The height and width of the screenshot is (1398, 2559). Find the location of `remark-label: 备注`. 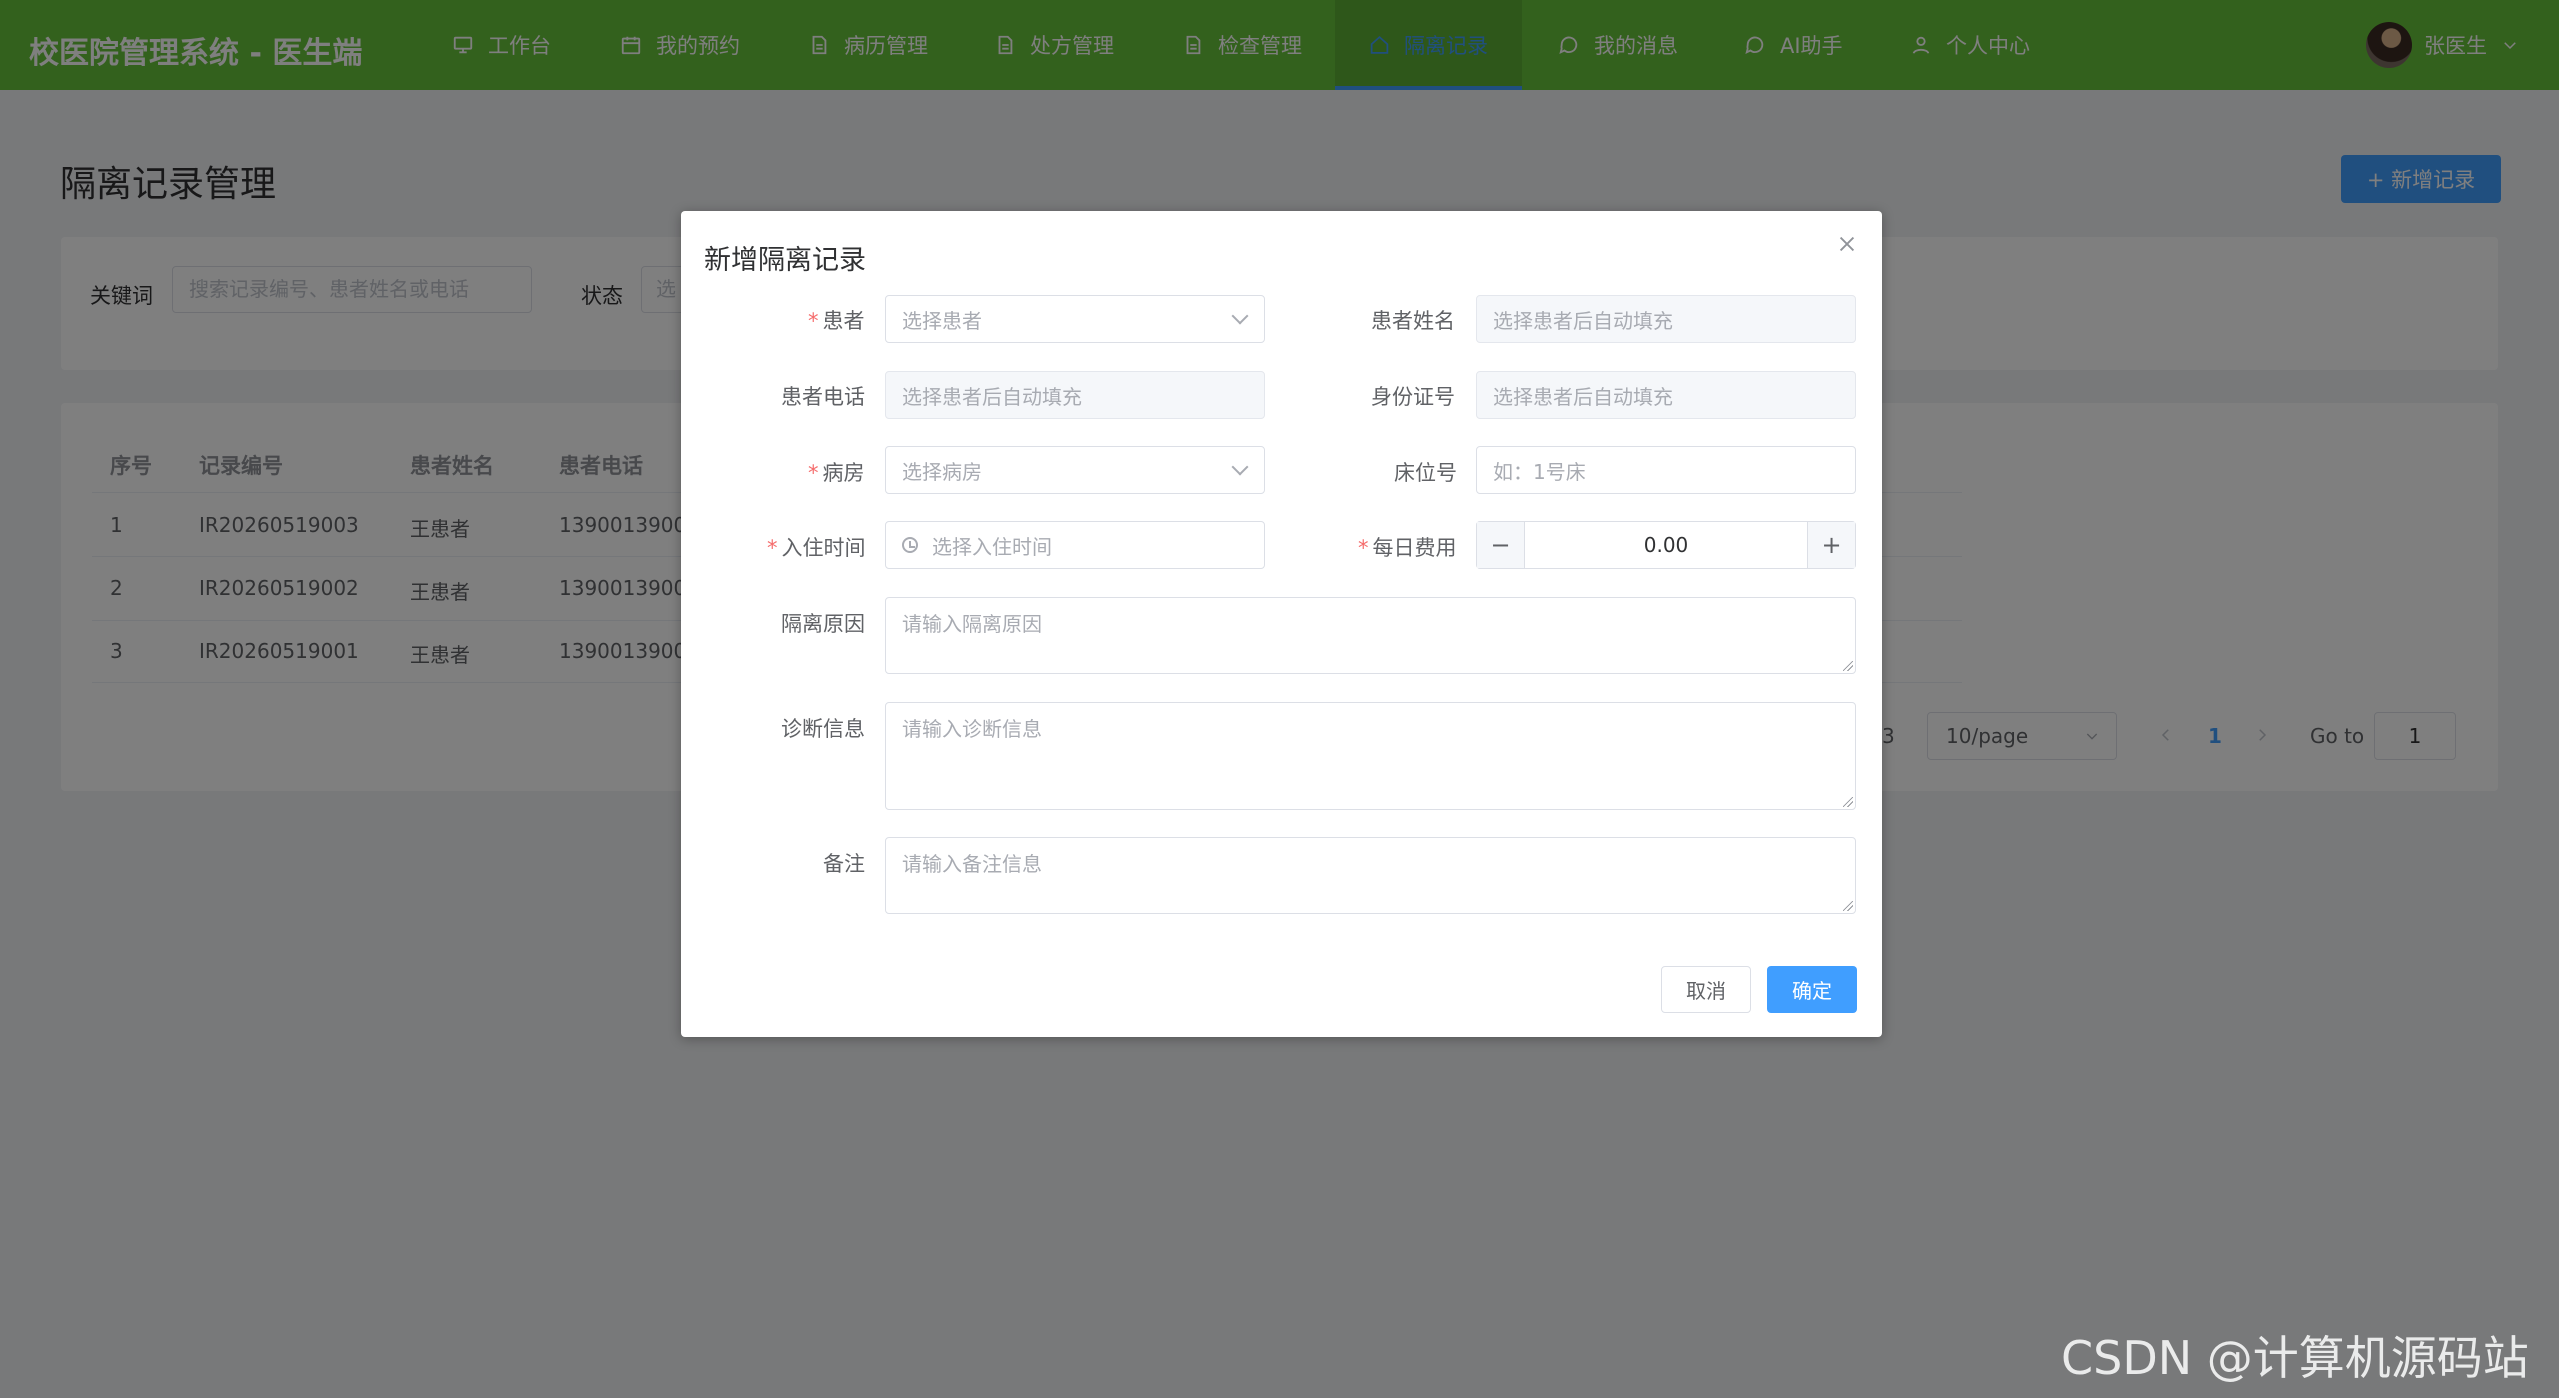

remark-label: 备注 is located at coordinates (844, 864).